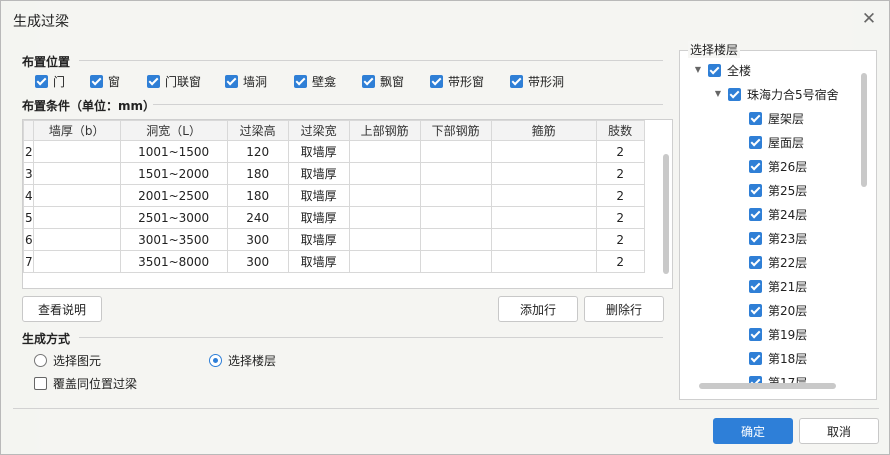 The width and height of the screenshot is (890, 455). I want to click on close-icon: ✕, so click(869, 19).